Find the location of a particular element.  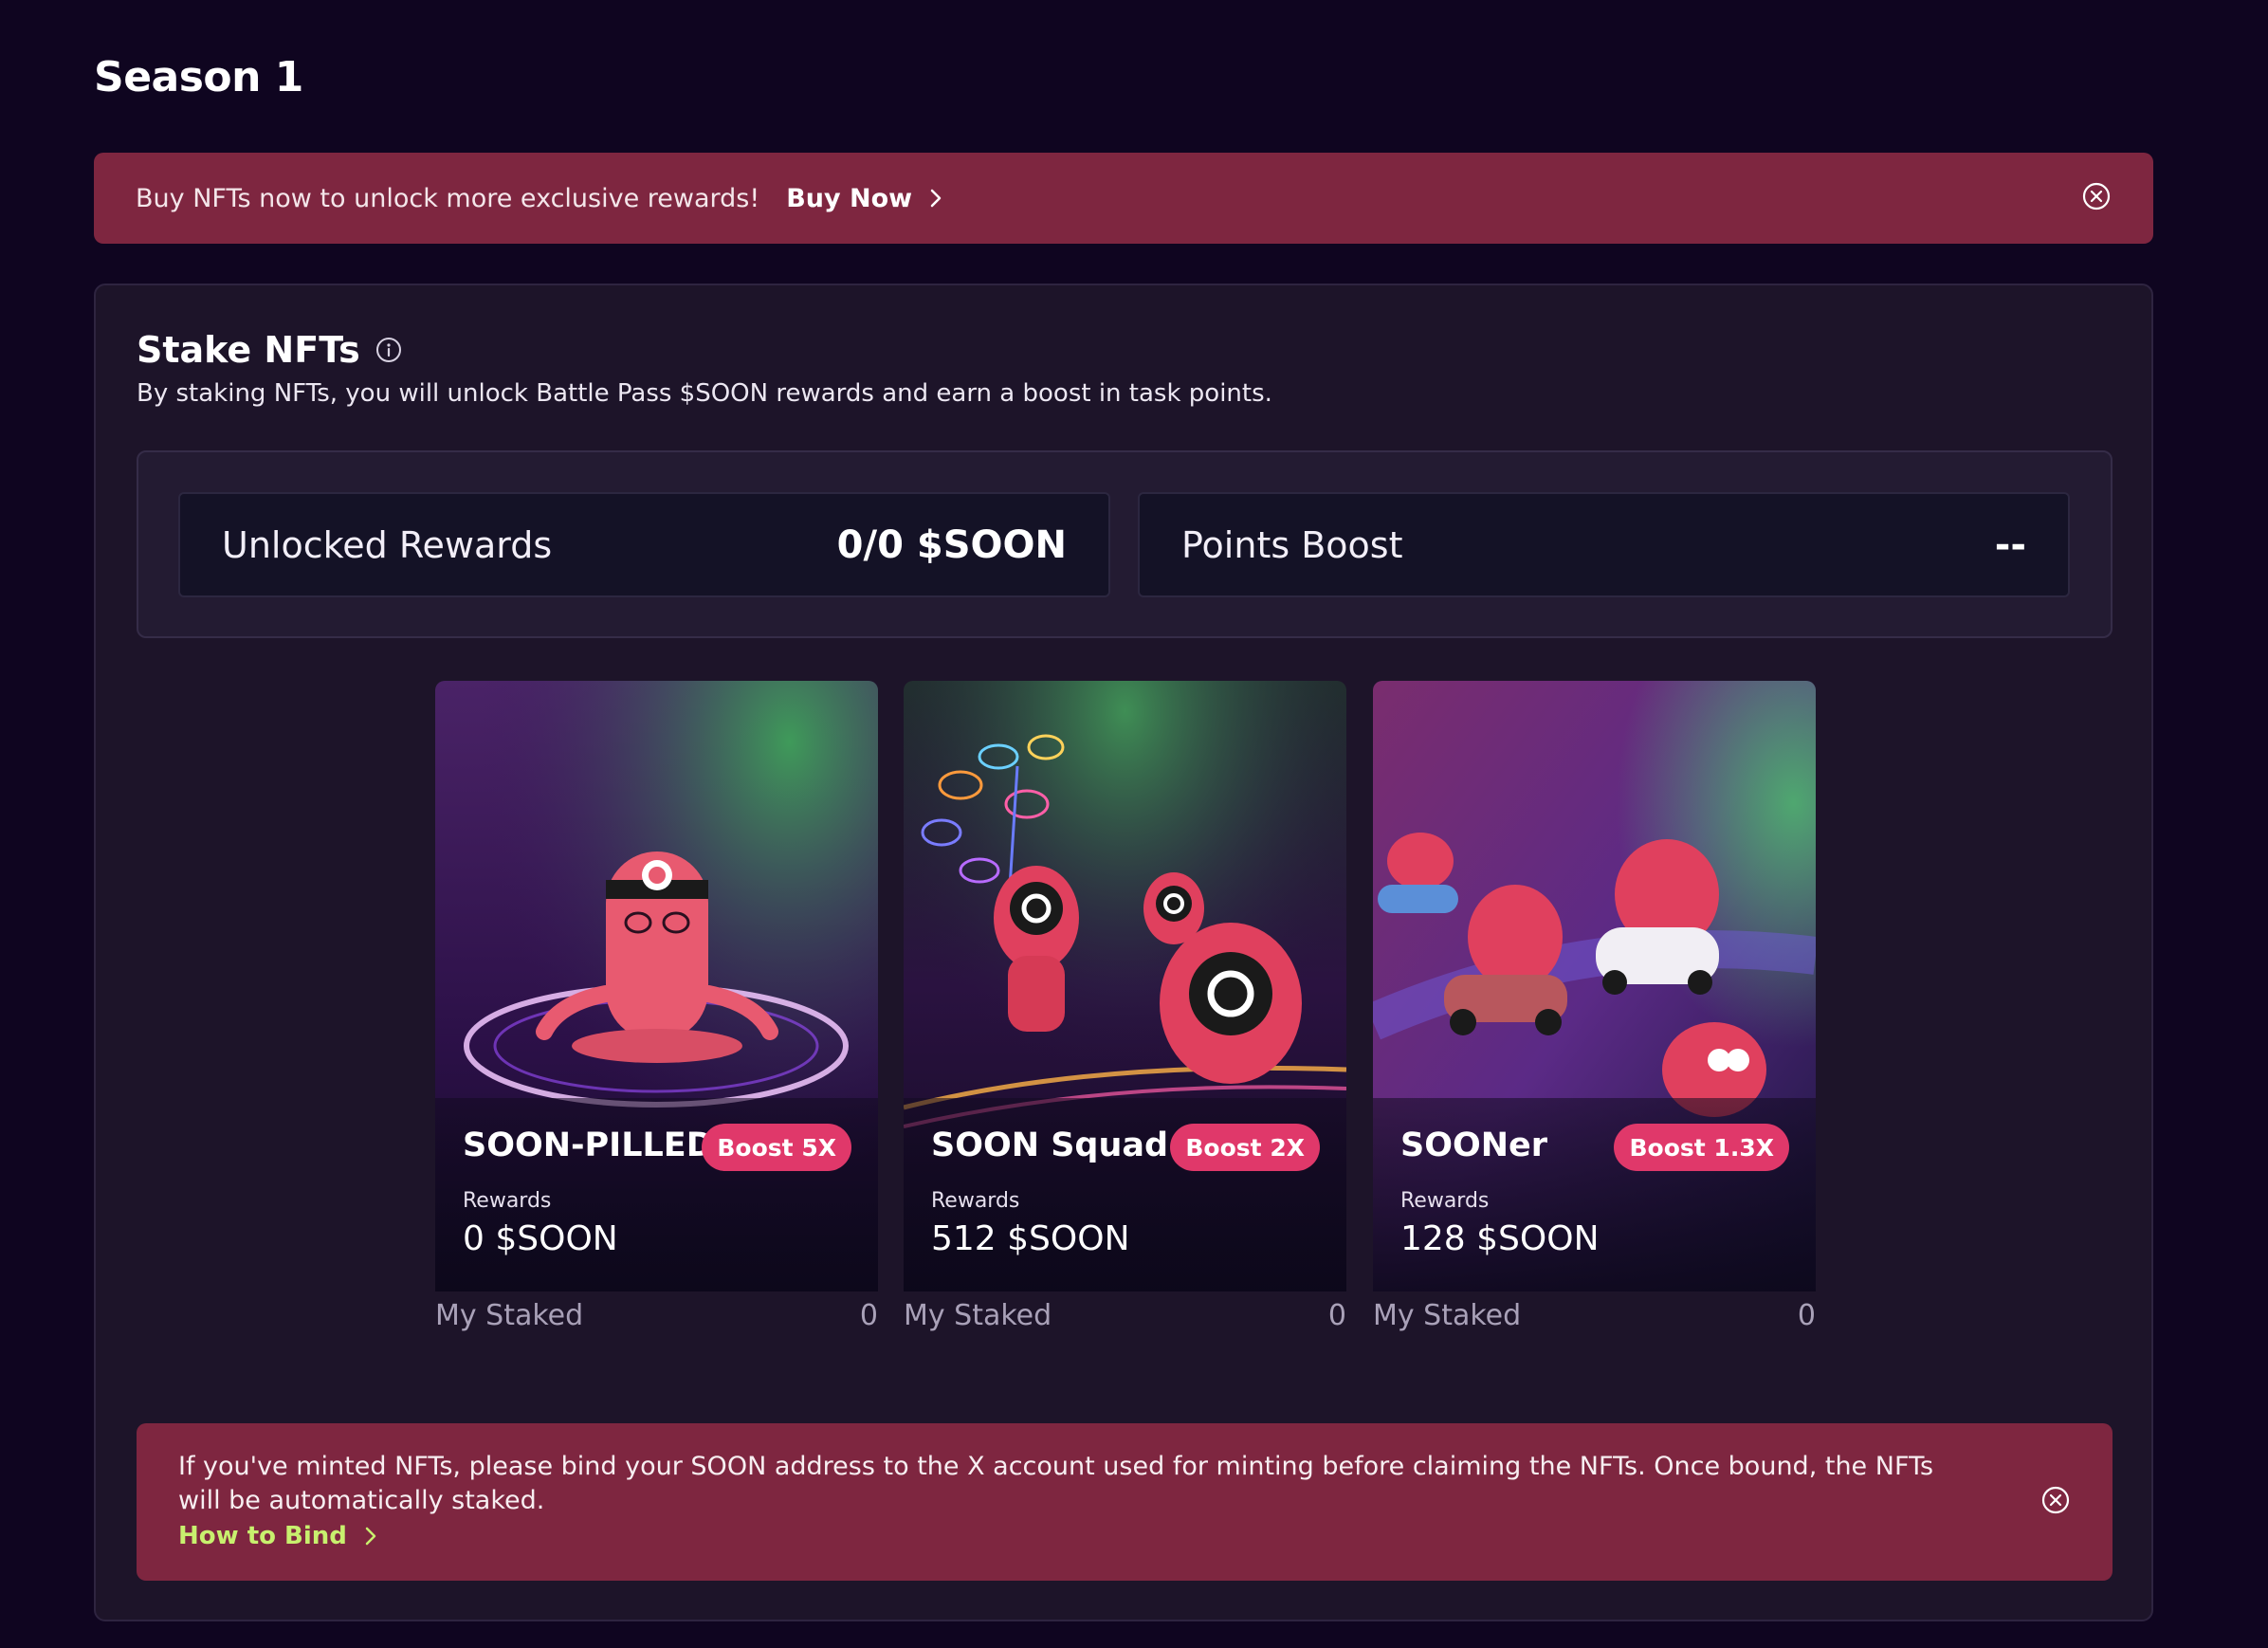

stake-title-text: Stake NFTs is located at coordinates (249, 350).